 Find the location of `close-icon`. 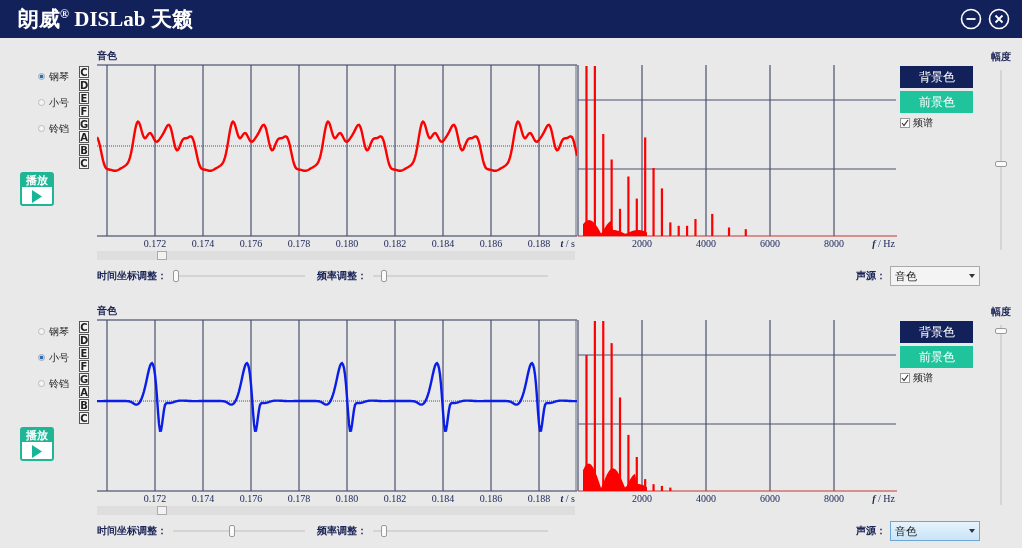

close-icon is located at coordinates (999, 19).